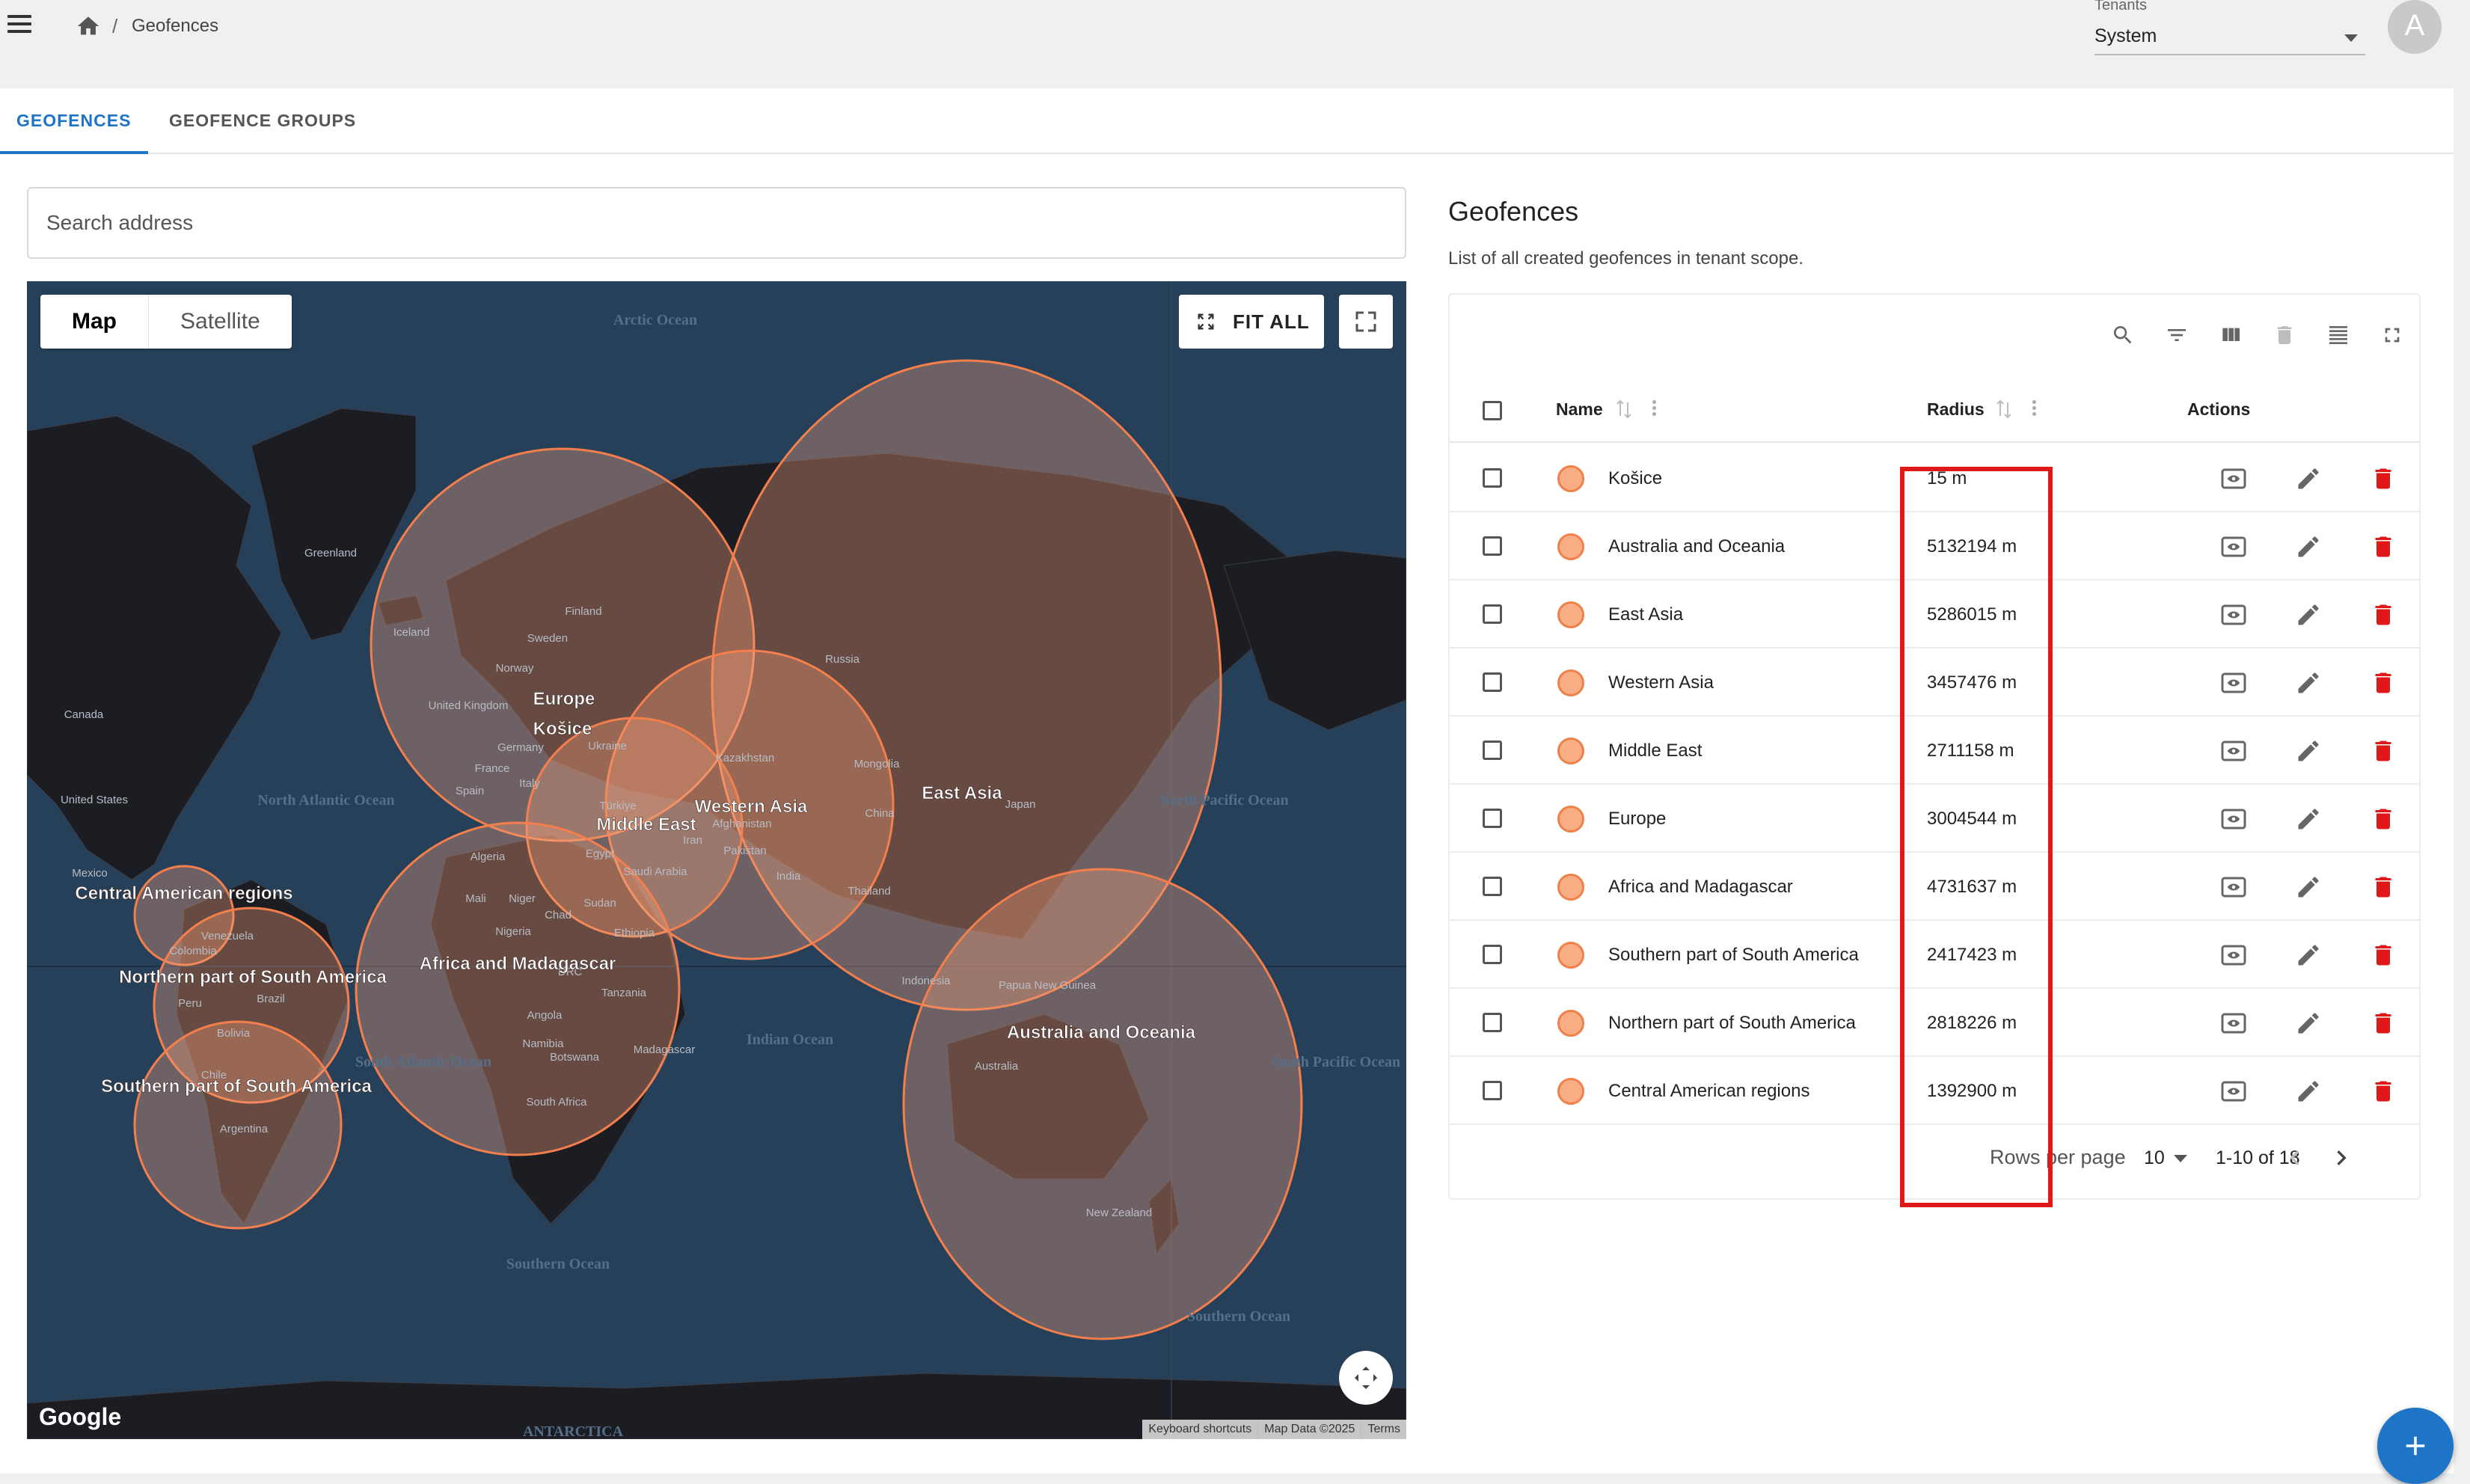  What do you see at coordinates (1972, 1091) in the screenshot?
I see `geofence-radius: 1392900 m` at bounding box center [1972, 1091].